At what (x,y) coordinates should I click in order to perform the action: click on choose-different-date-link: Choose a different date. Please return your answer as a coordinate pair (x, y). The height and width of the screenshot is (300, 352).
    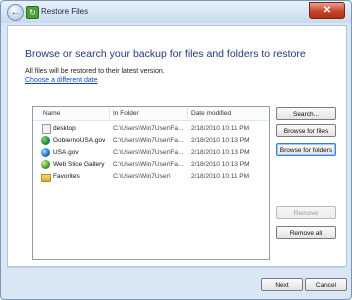
    Looking at the image, I should click on (61, 80).